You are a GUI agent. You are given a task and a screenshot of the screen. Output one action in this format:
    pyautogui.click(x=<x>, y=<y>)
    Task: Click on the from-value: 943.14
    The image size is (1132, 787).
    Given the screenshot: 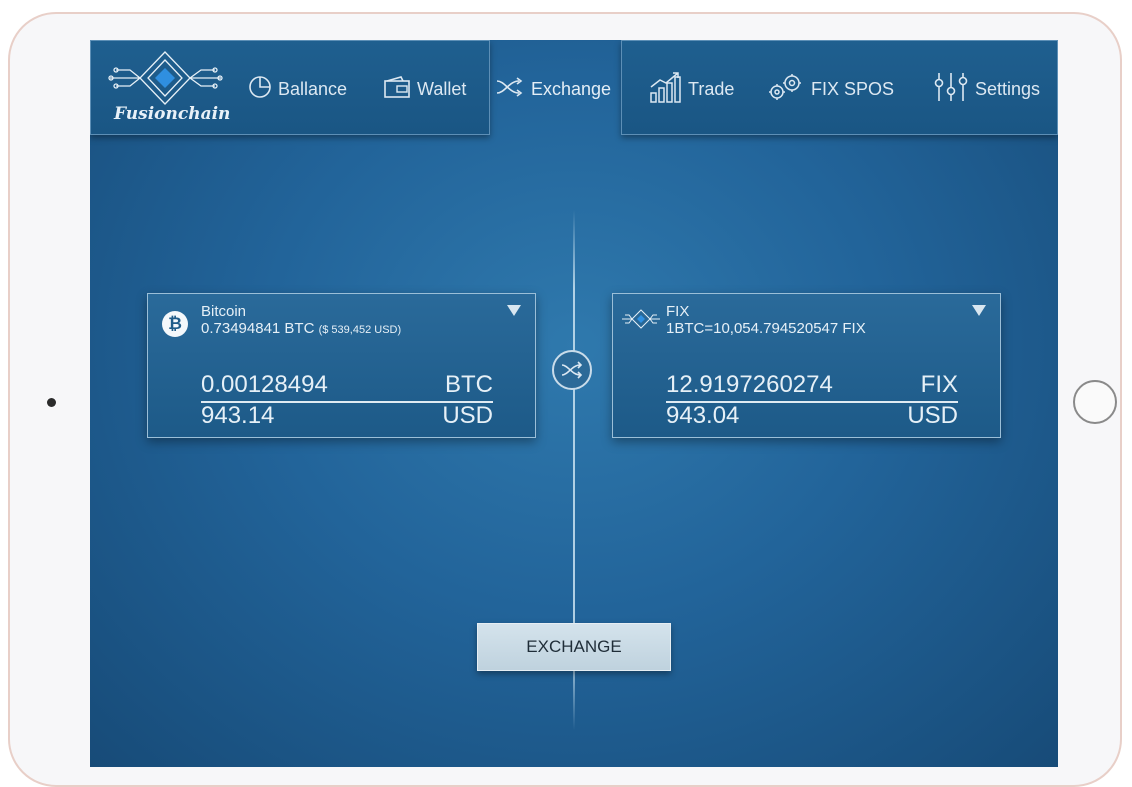 What is the action you would take?
    pyautogui.click(x=238, y=415)
    